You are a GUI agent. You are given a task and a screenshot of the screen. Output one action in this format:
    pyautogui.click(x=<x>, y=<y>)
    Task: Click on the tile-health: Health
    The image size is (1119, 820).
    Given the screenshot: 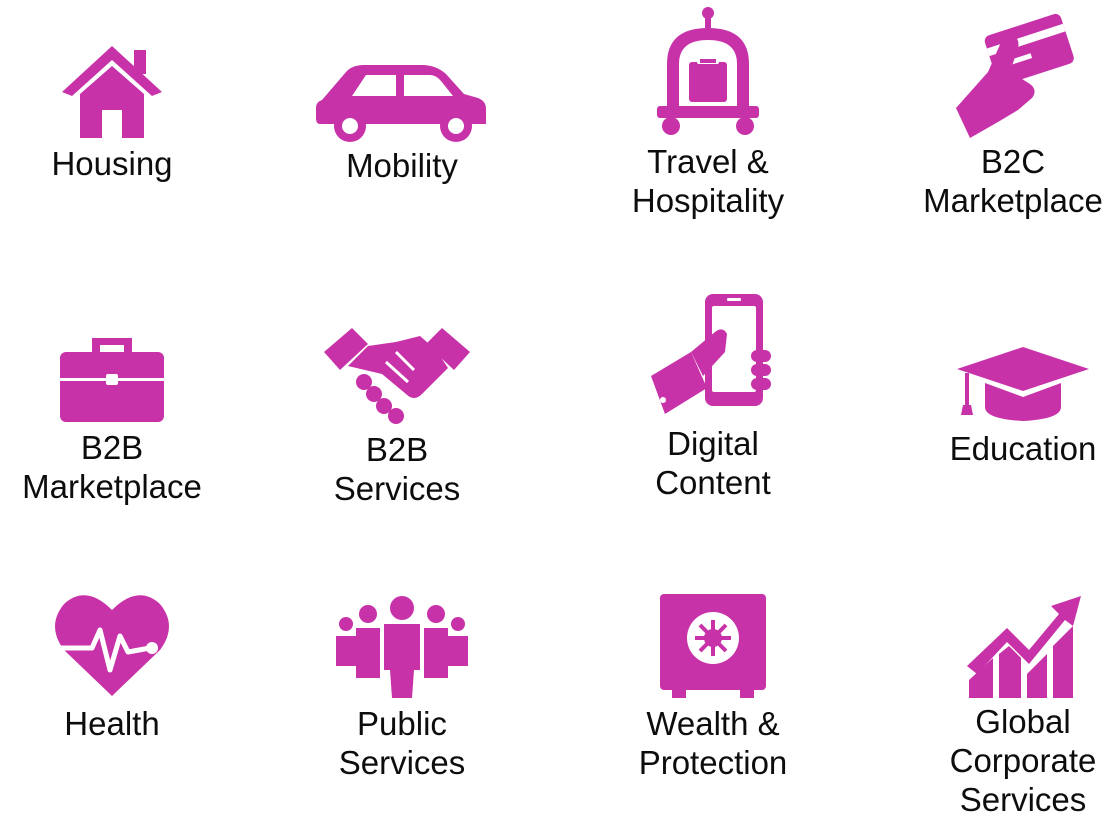 What is the action you would take?
    pyautogui.click(x=121, y=666)
    